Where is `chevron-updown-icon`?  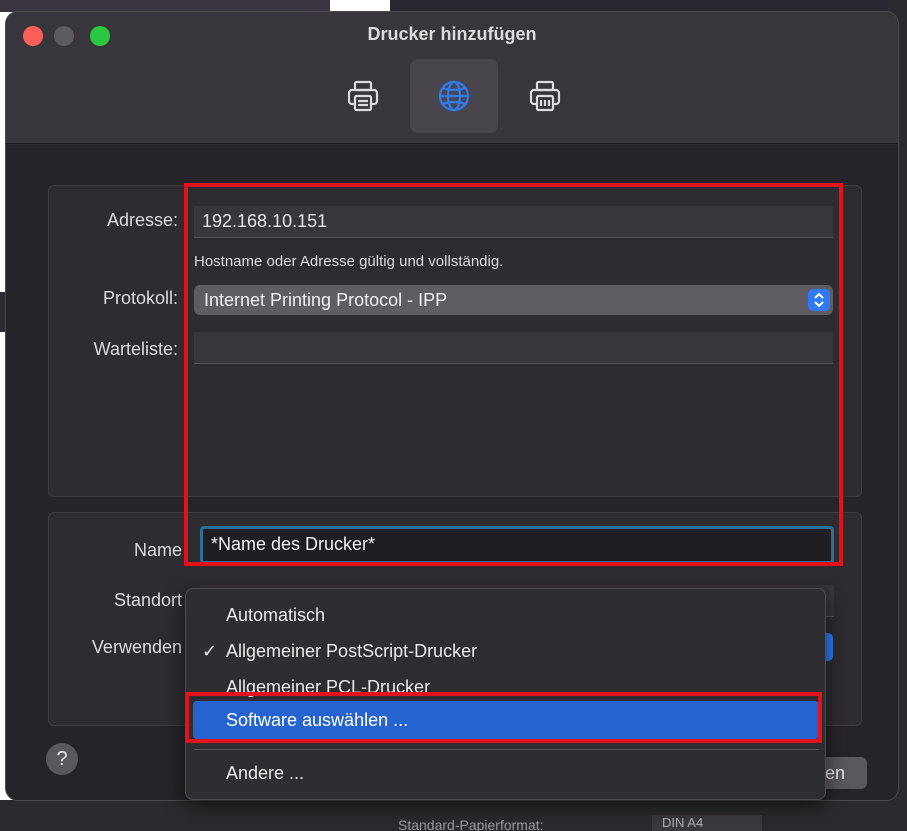
chevron-updown-icon is located at coordinates (819, 300).